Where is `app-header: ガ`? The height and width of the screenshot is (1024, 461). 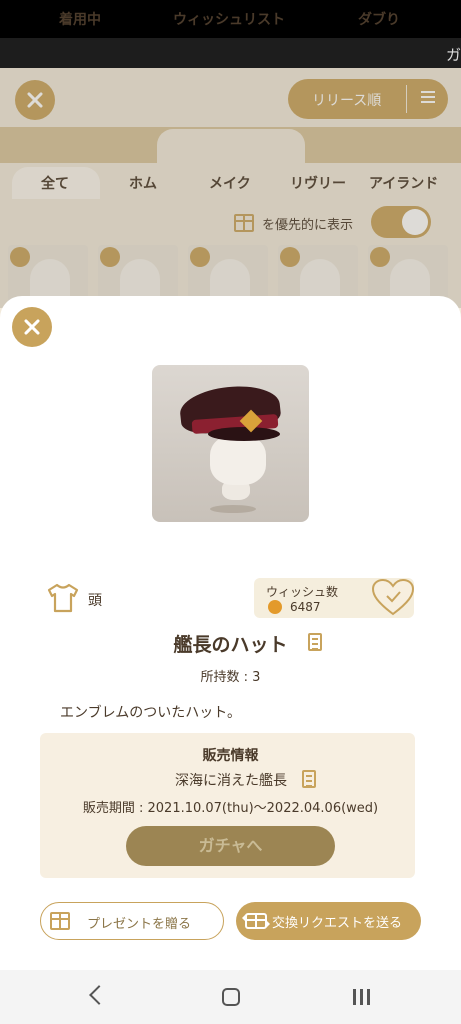
app-header: ガ is located at coordinates (230, 53).